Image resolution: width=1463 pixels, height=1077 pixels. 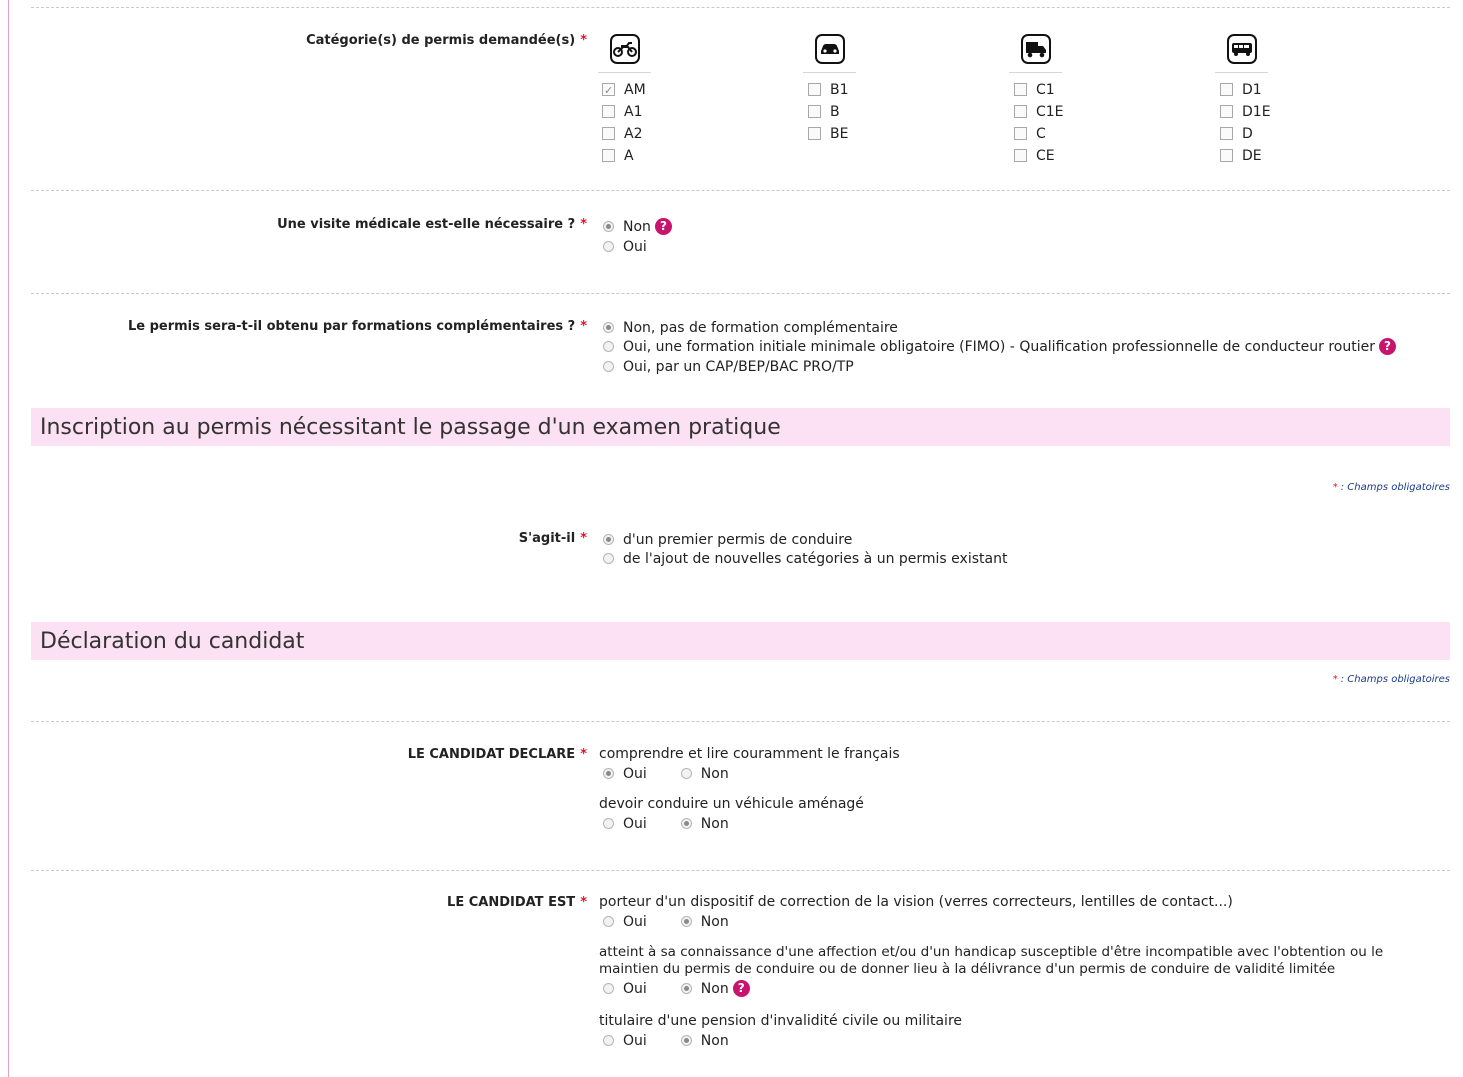 I want to click on checkbox-d1: D1, so click(x=1241, y=90).